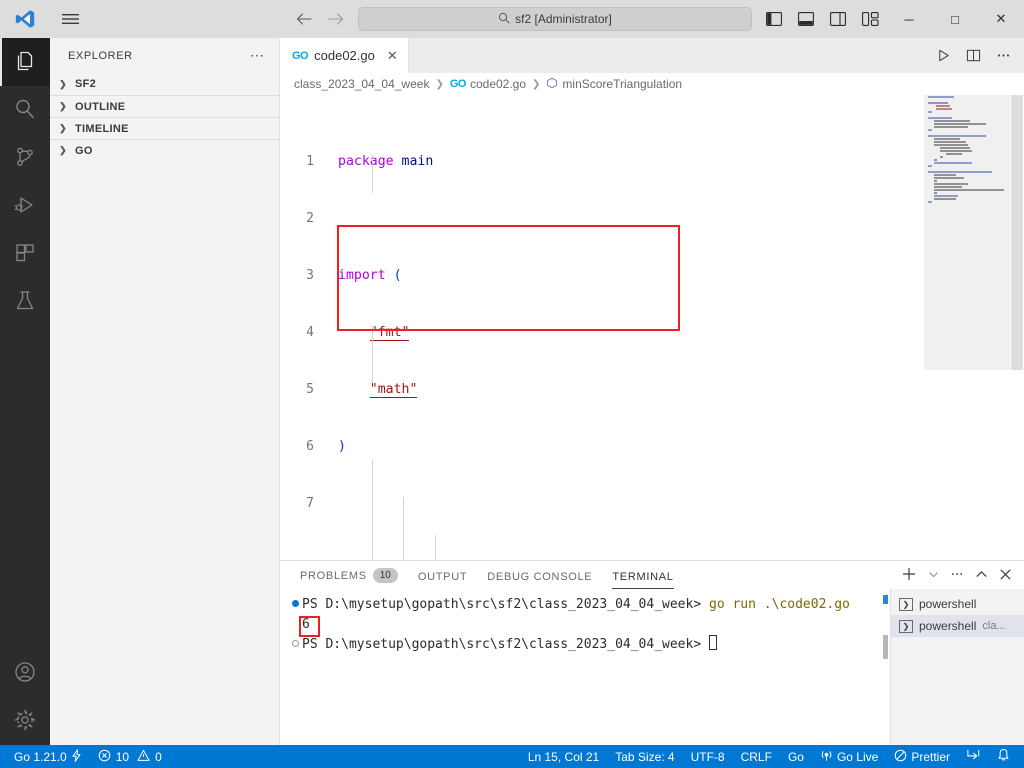 Image resolution: width=1024 pixels, height=768 pixels. What do you see at coordinates (644, 756) in the screenshot?
I see `status-tab-size: Tab Size: 4` at bounding box center [644, 756].